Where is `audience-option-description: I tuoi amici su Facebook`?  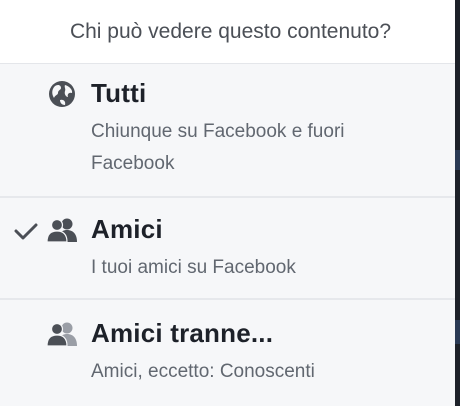 audience-option-description: I tuoi amici su Facebook is located at coordinates (193, 267).